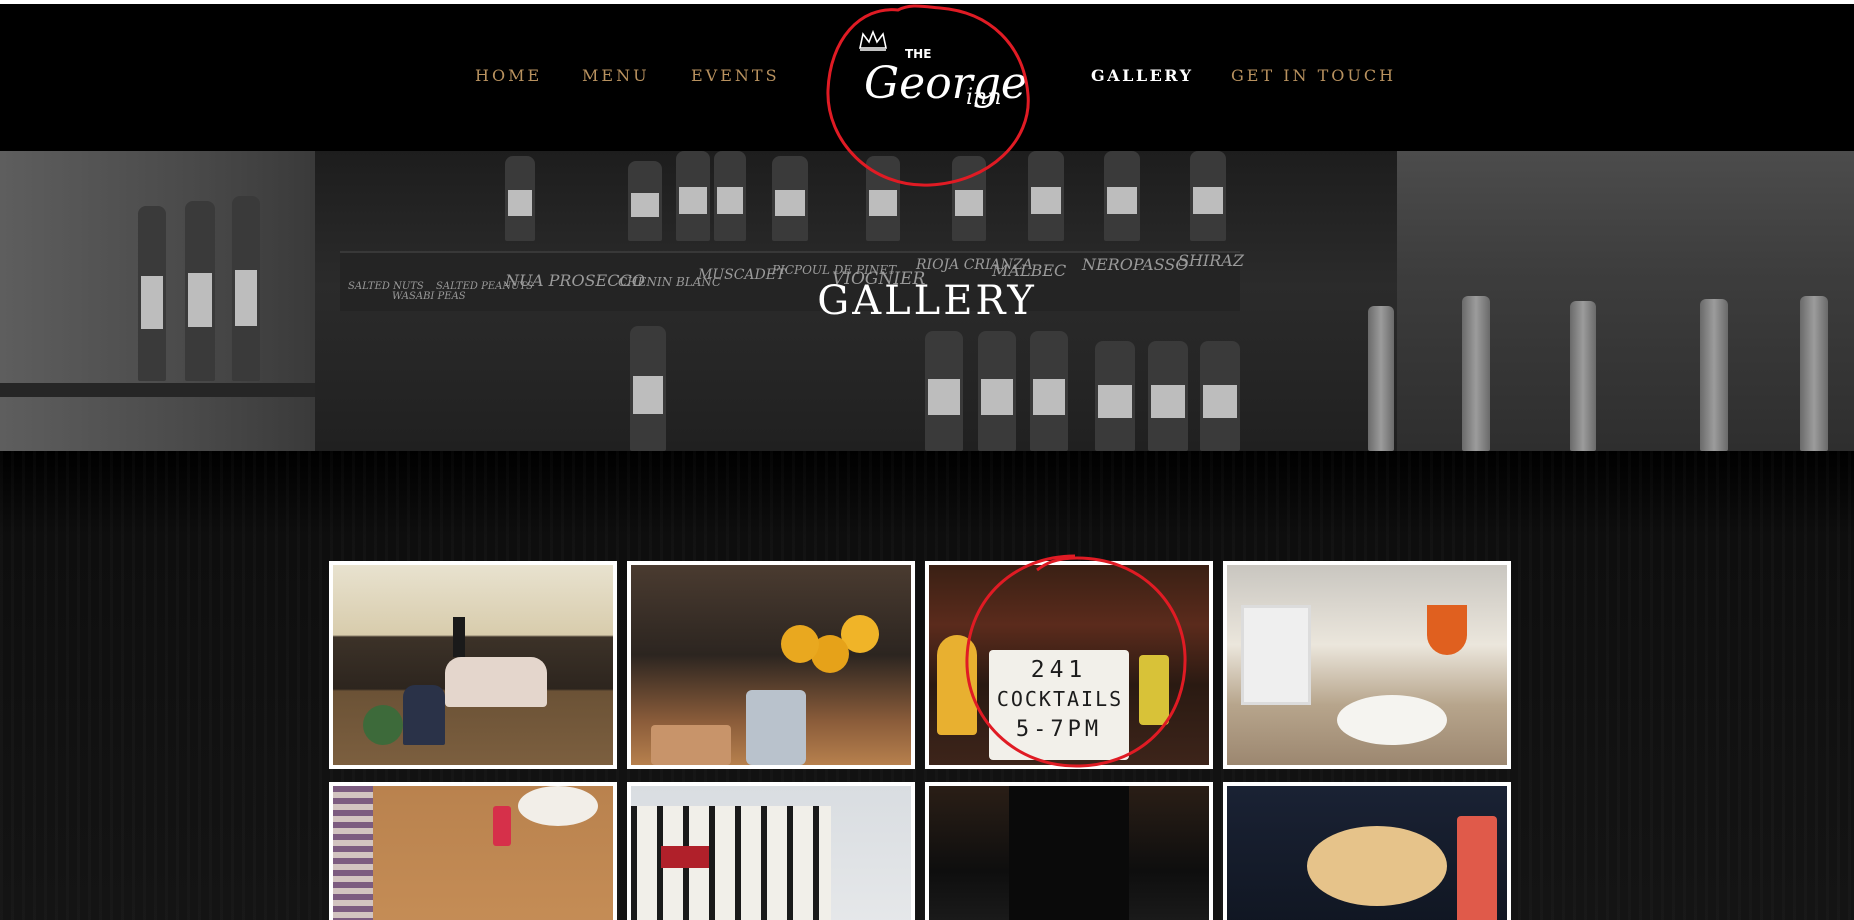 The width and height of the screenshot is (1854, 920). I want to click on gallery-item-bartender, so click(1069, 851).